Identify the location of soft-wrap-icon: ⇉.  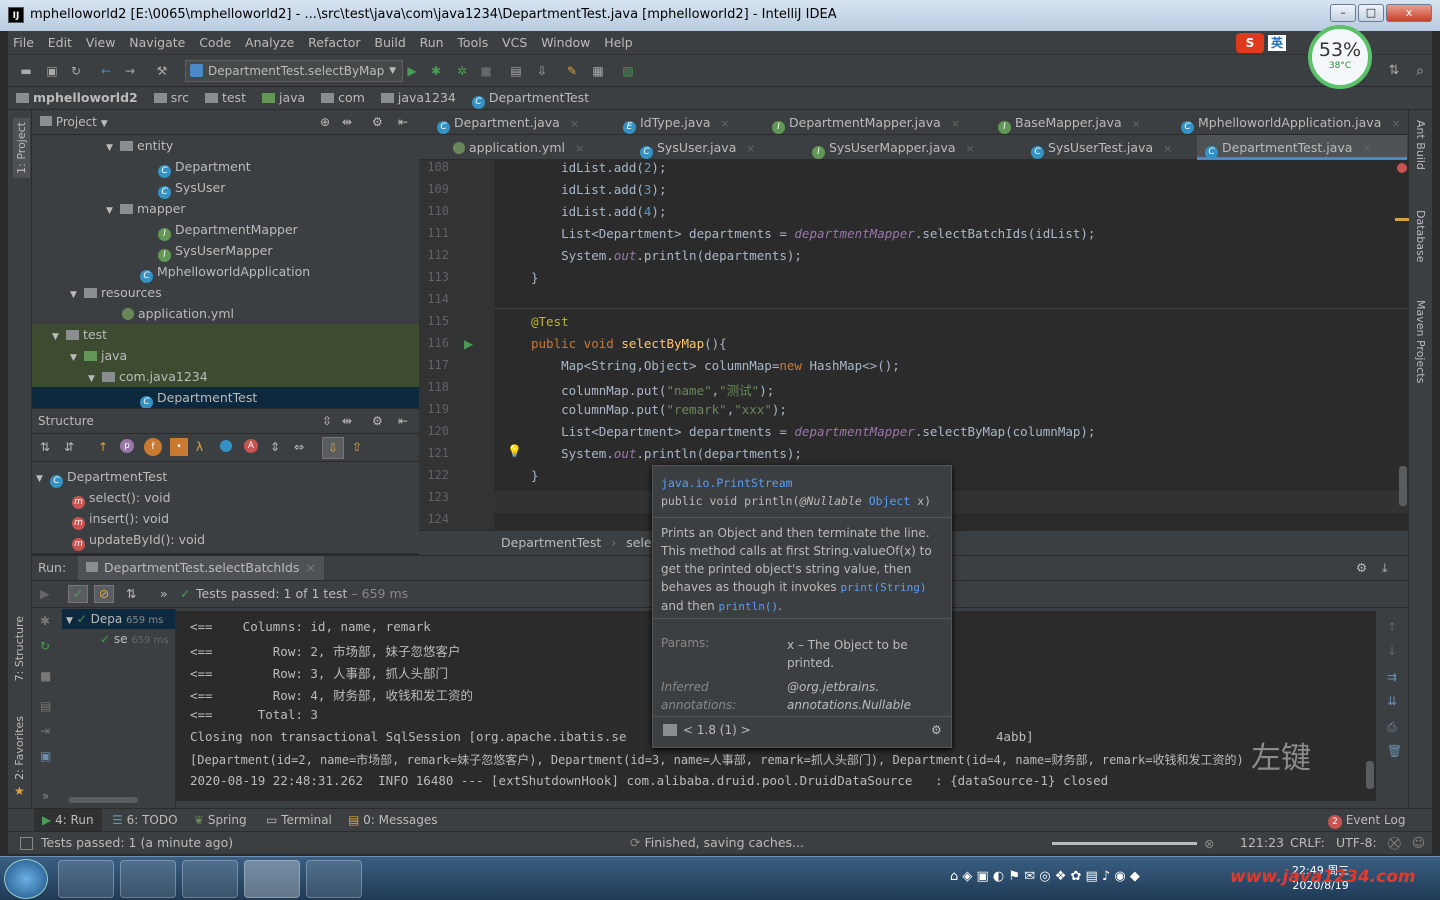
(1392, 677).